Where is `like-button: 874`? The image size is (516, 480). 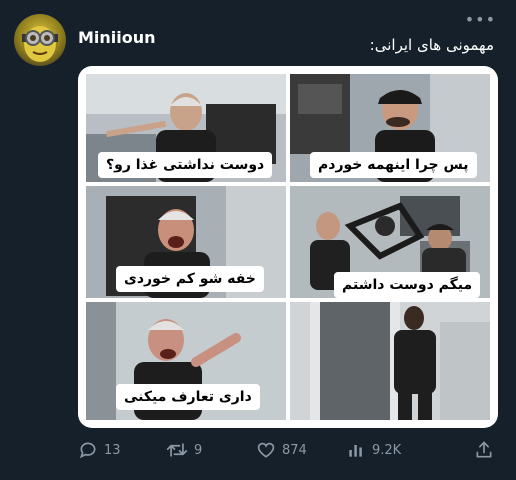 like-button: 874 is located at coordinates (281, 450).